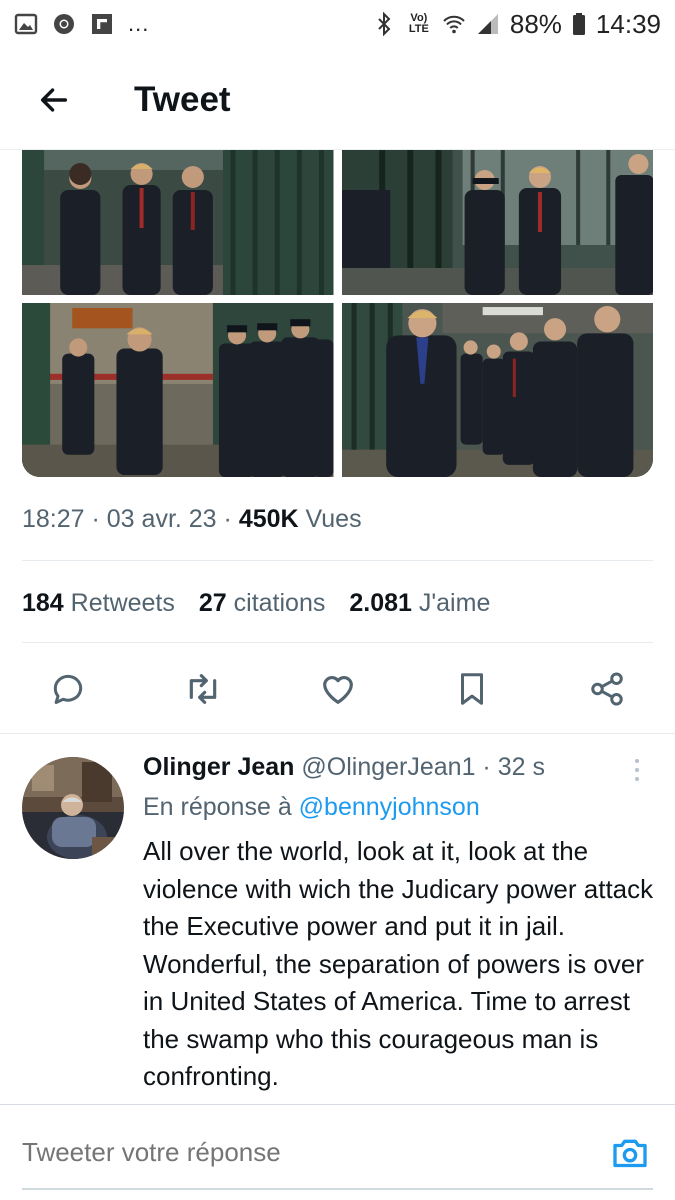  Describe the element at coordinates (43, 603) in the screenshot. I see `retweets-count: 184` at that location.